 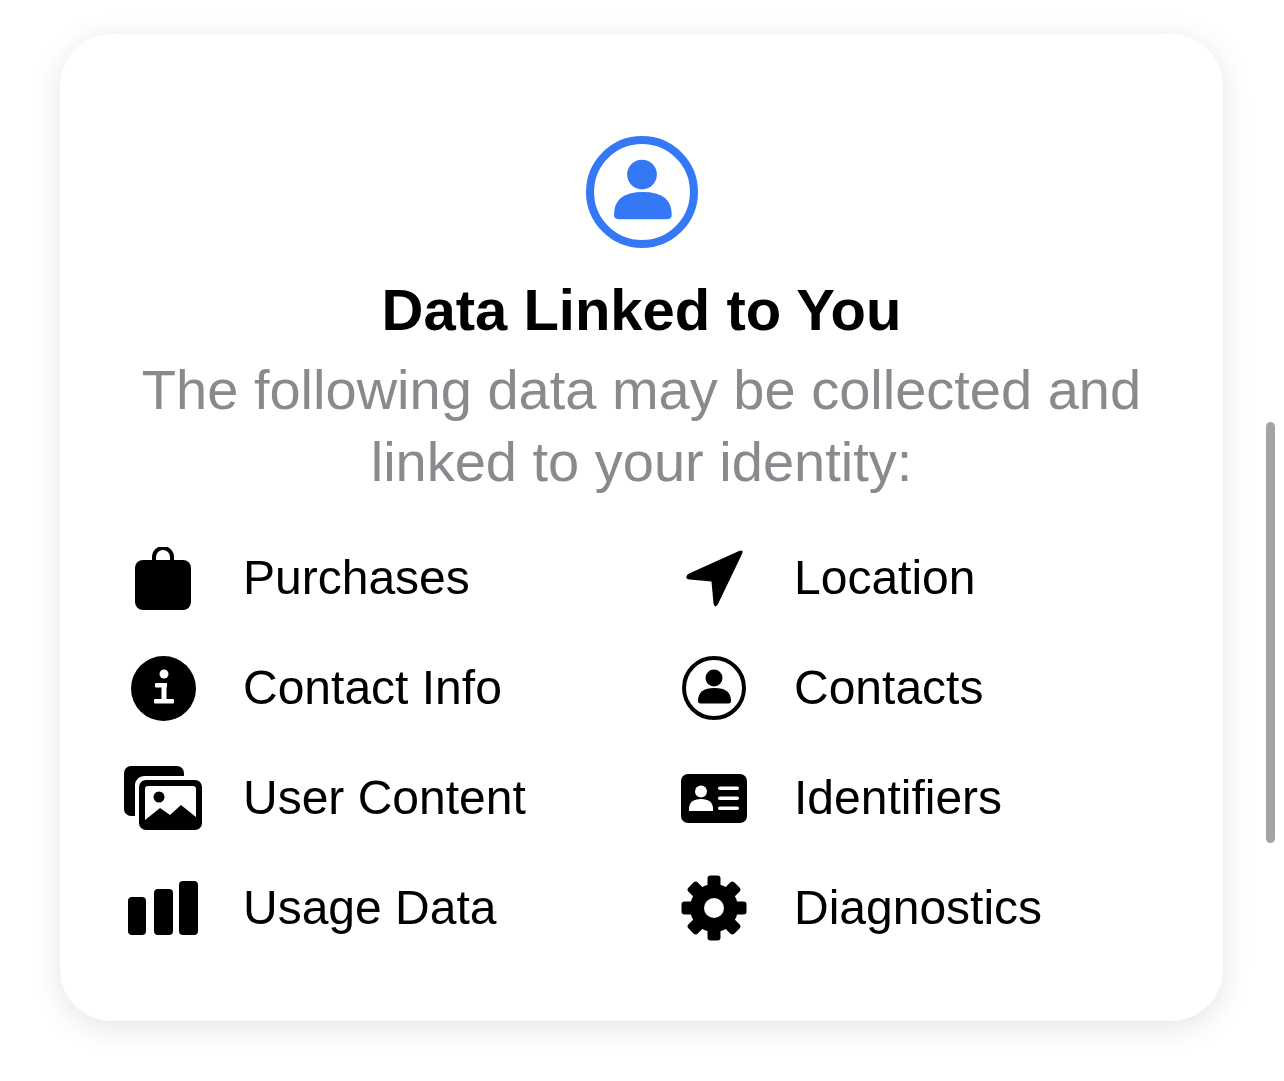 I want to click on section-description: The following data may be collected and linked to your identity:, so click(x=641, y=426).